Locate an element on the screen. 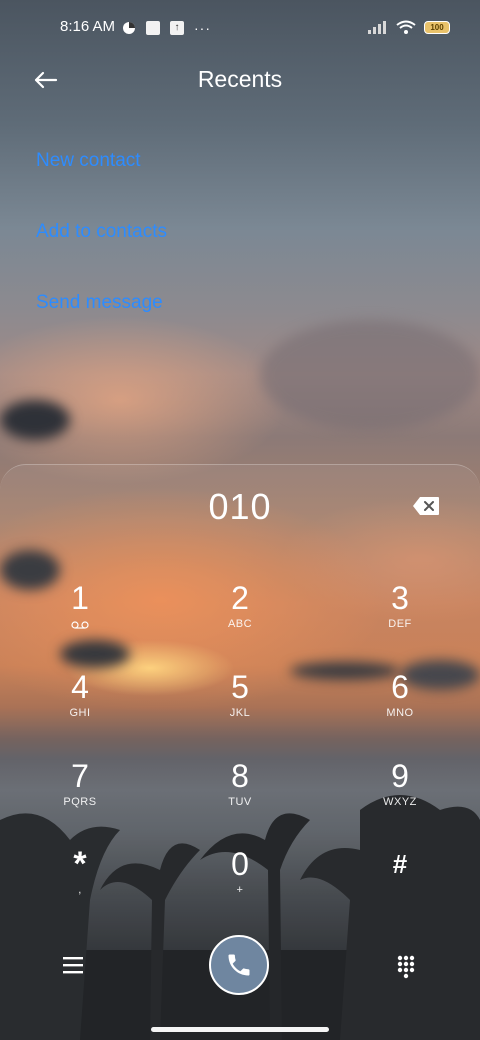  image-notification-icon is located at coordinates (153, 28).